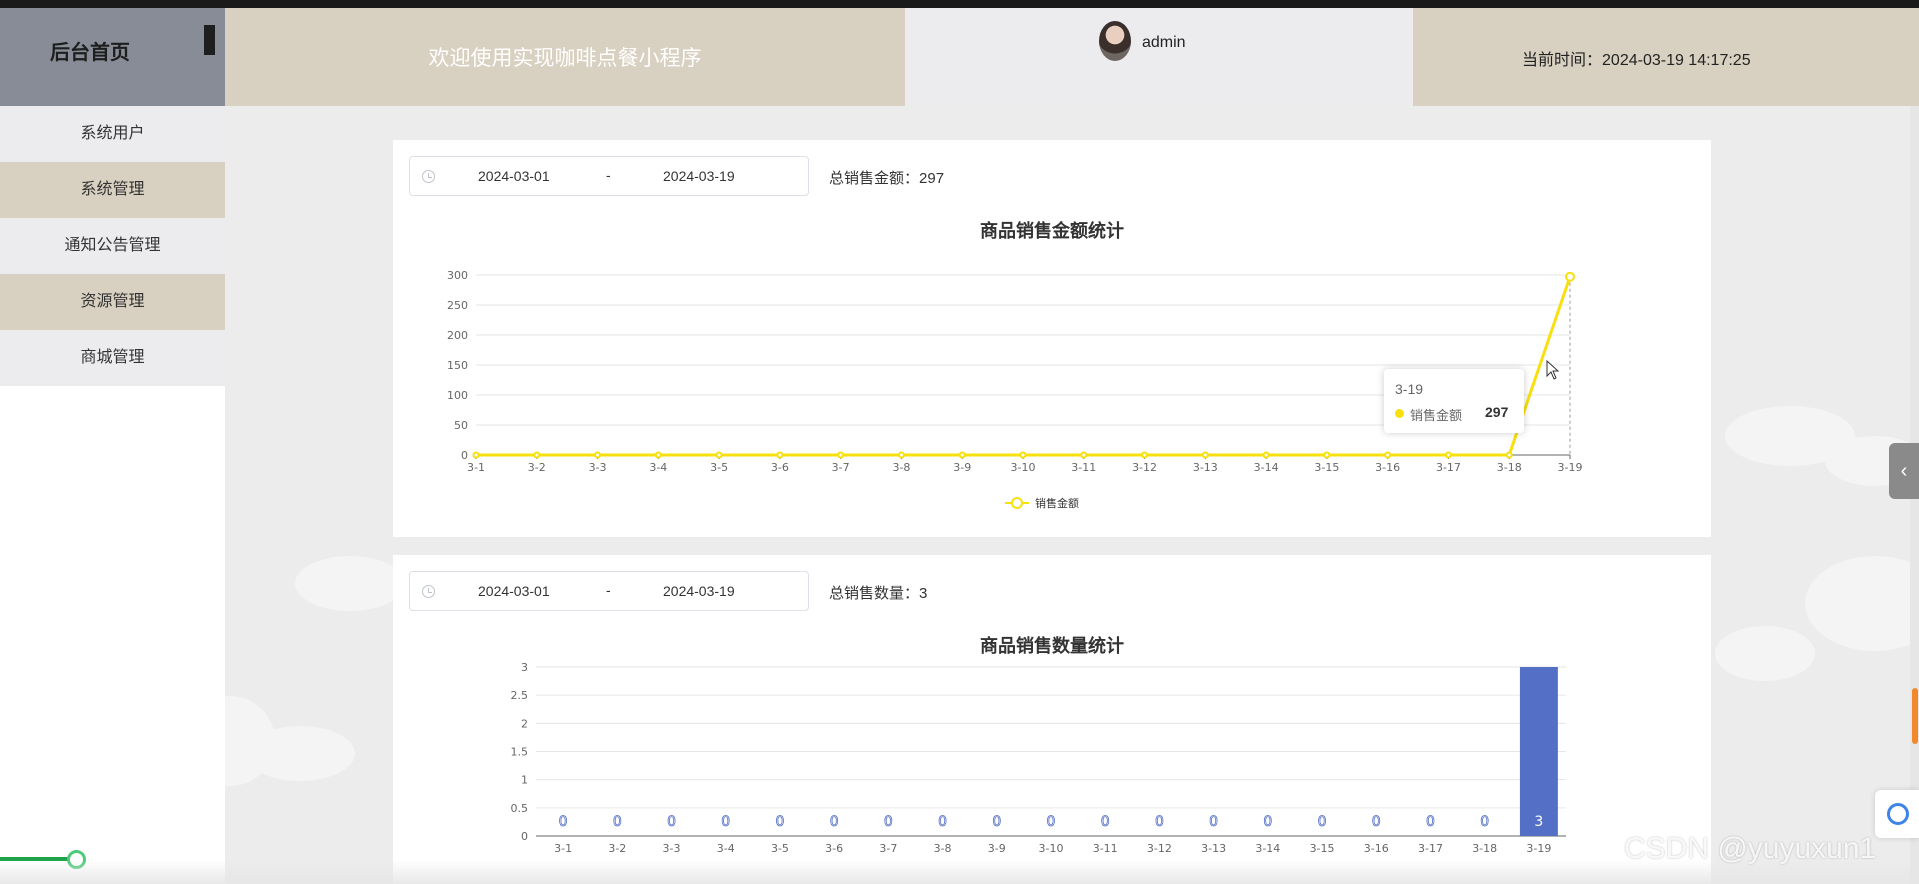 This screenshot has width=1919, height=884. I want to click on tooltip-date: 3-19, so click(1409, 389).